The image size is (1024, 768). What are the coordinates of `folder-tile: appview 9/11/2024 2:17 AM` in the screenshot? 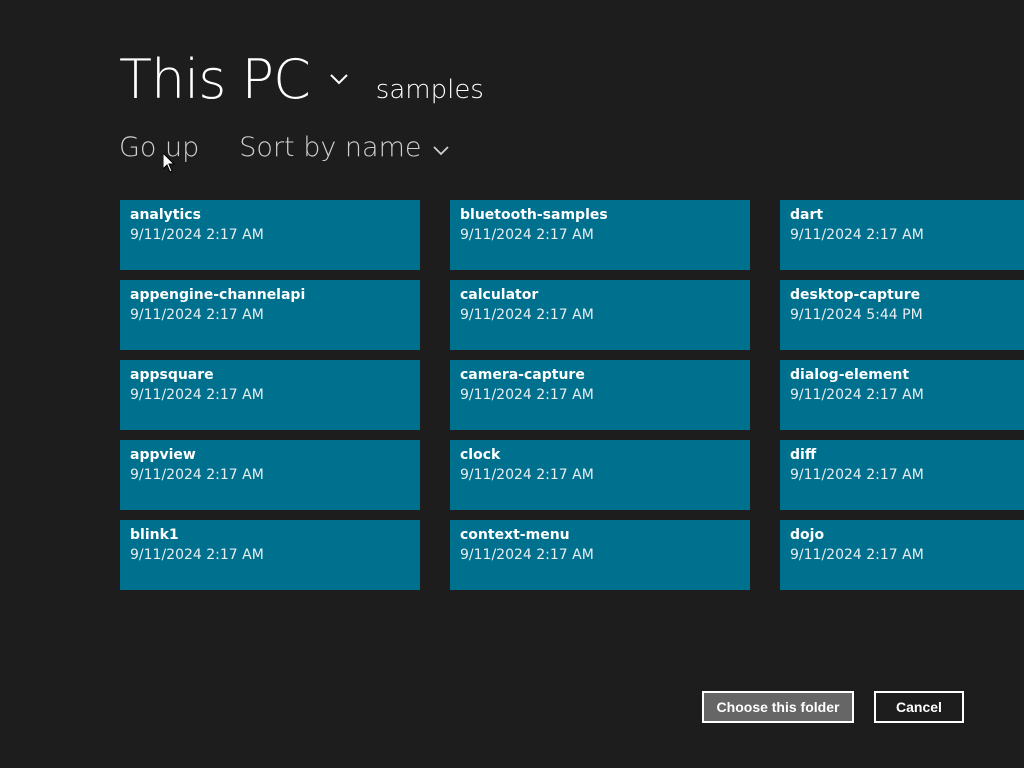 It's located at (270, 475).